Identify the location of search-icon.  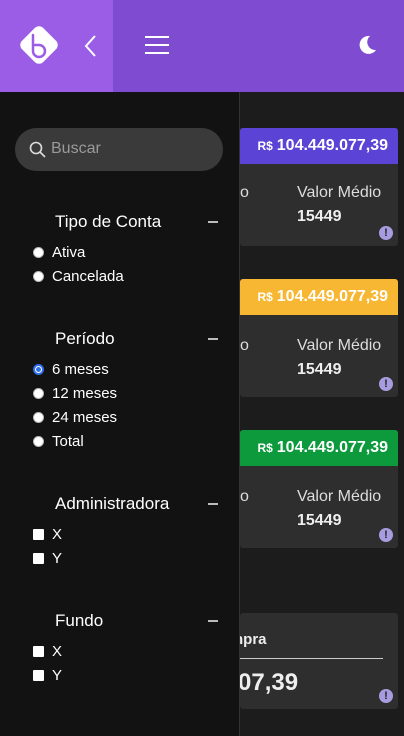
(37, 149).